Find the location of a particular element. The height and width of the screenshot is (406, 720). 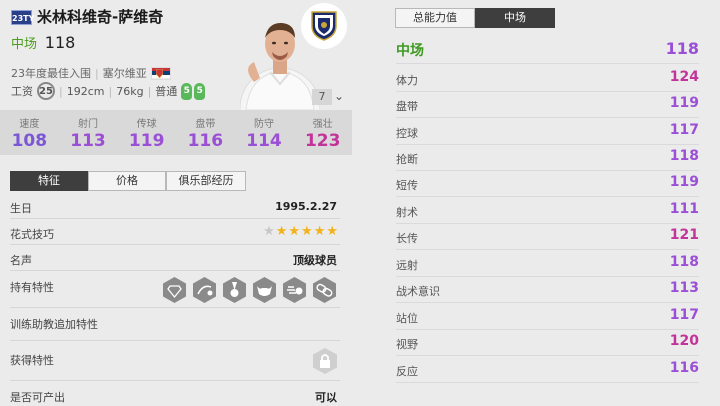

wage-label: 工资 is located at coordinates (22, 91).